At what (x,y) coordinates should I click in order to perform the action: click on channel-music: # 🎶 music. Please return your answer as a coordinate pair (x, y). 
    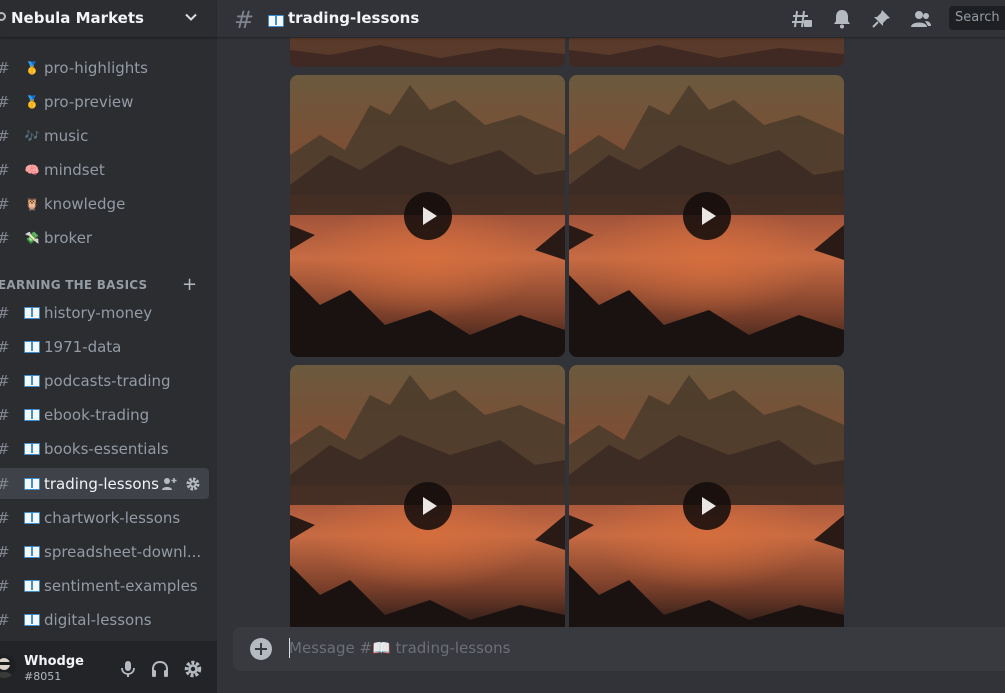
    Looking at the image, I should click on (104, 135).